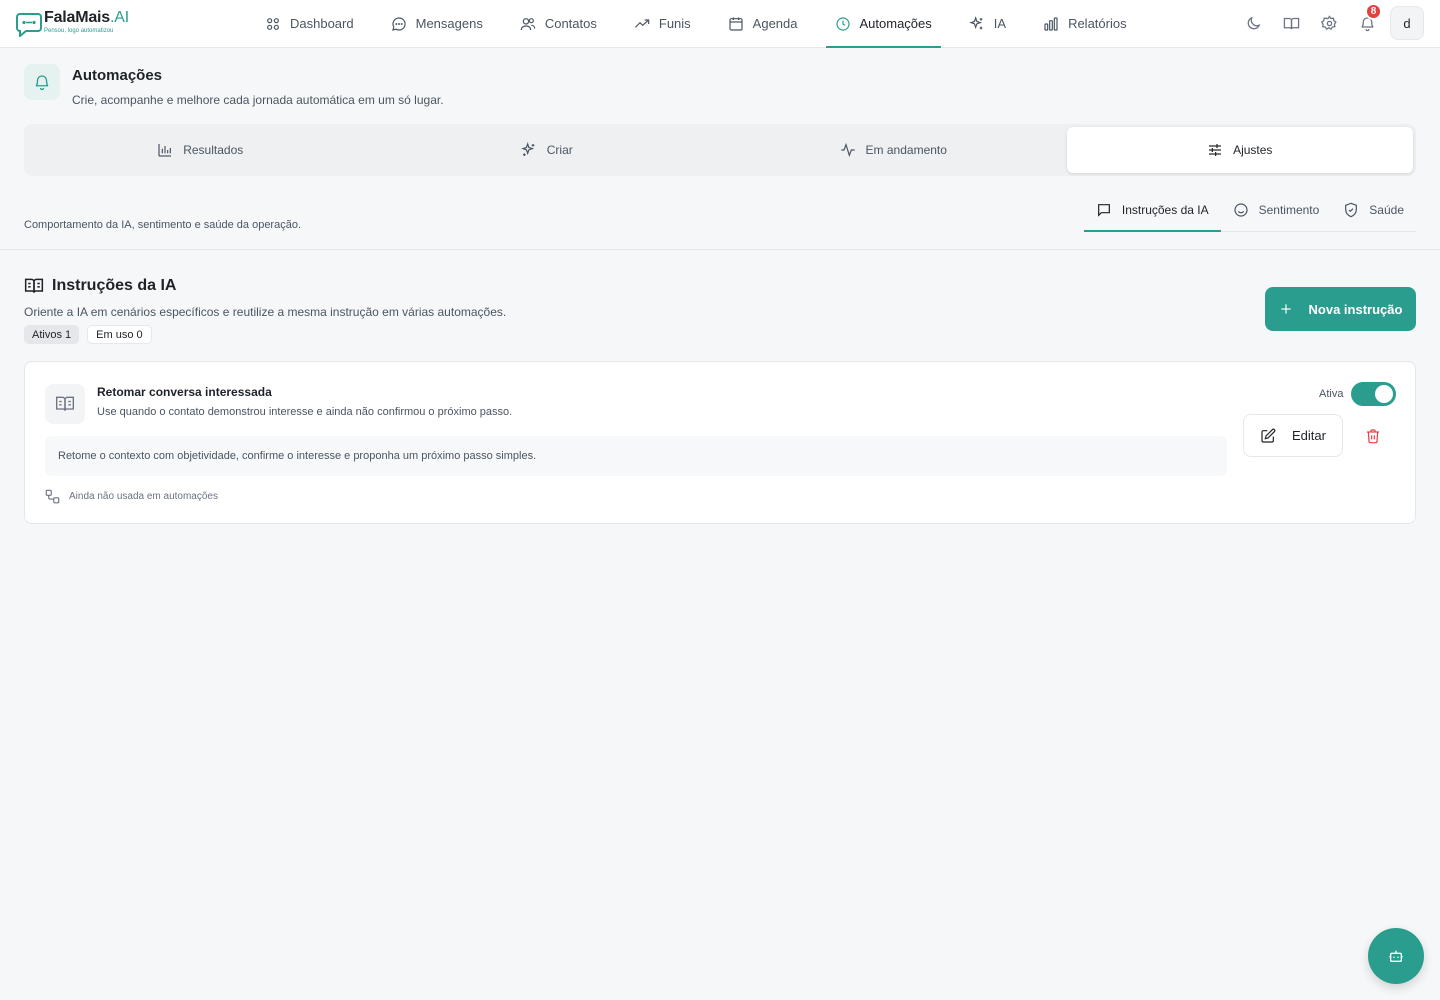  I want to click on brand-logo: FalaMais.AI Pensou, logo automatizou, so click(72, 23).